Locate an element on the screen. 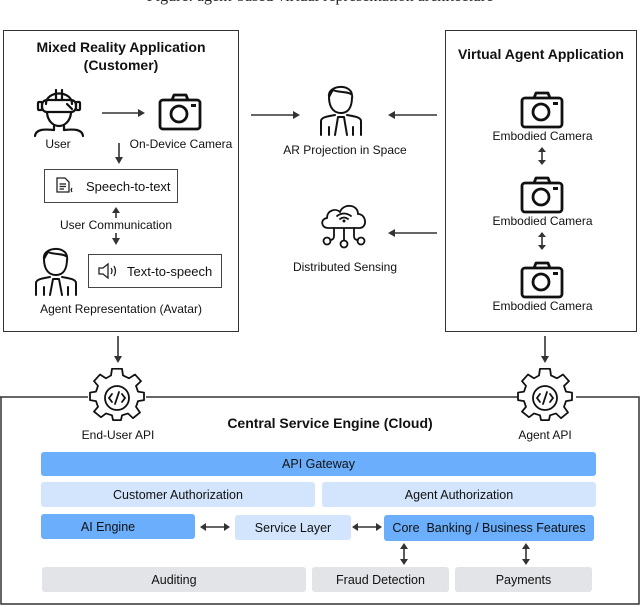 Image resolution: width=640 pixels, height=607 pixels. fraud-detection-label: Fraud Detection is located at coordinates (380, 579).